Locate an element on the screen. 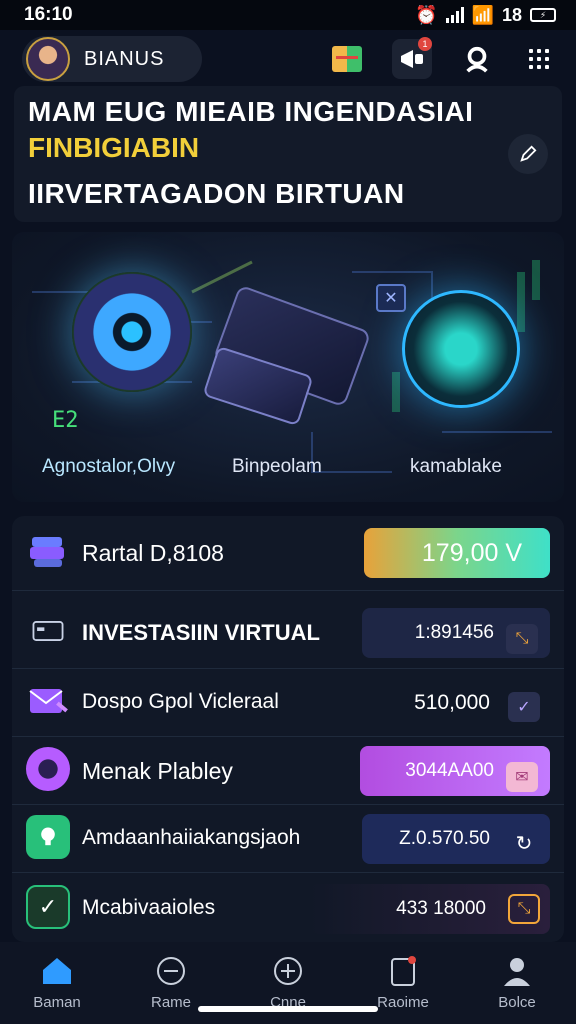  target-circle-icon is located at coordinates (48, 769).